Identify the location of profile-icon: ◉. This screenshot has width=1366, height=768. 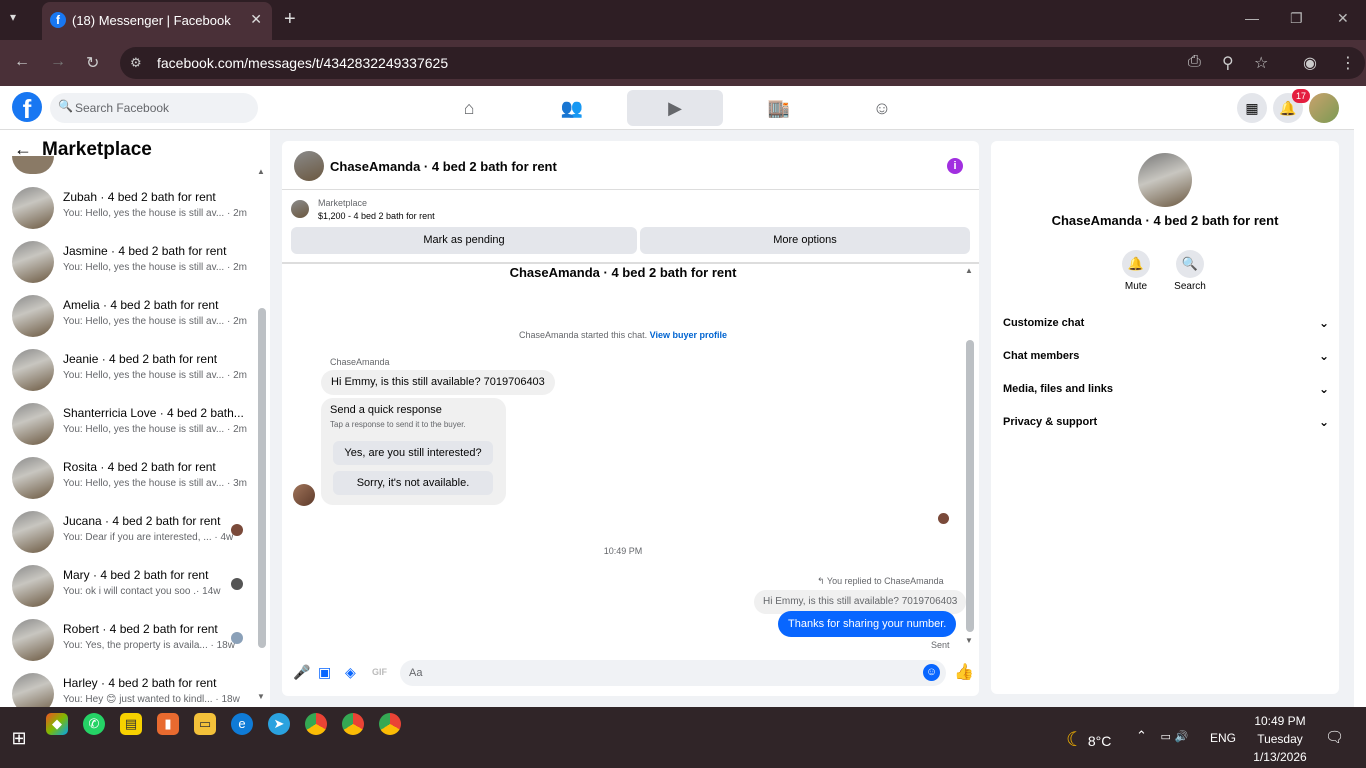
(1310, 63).